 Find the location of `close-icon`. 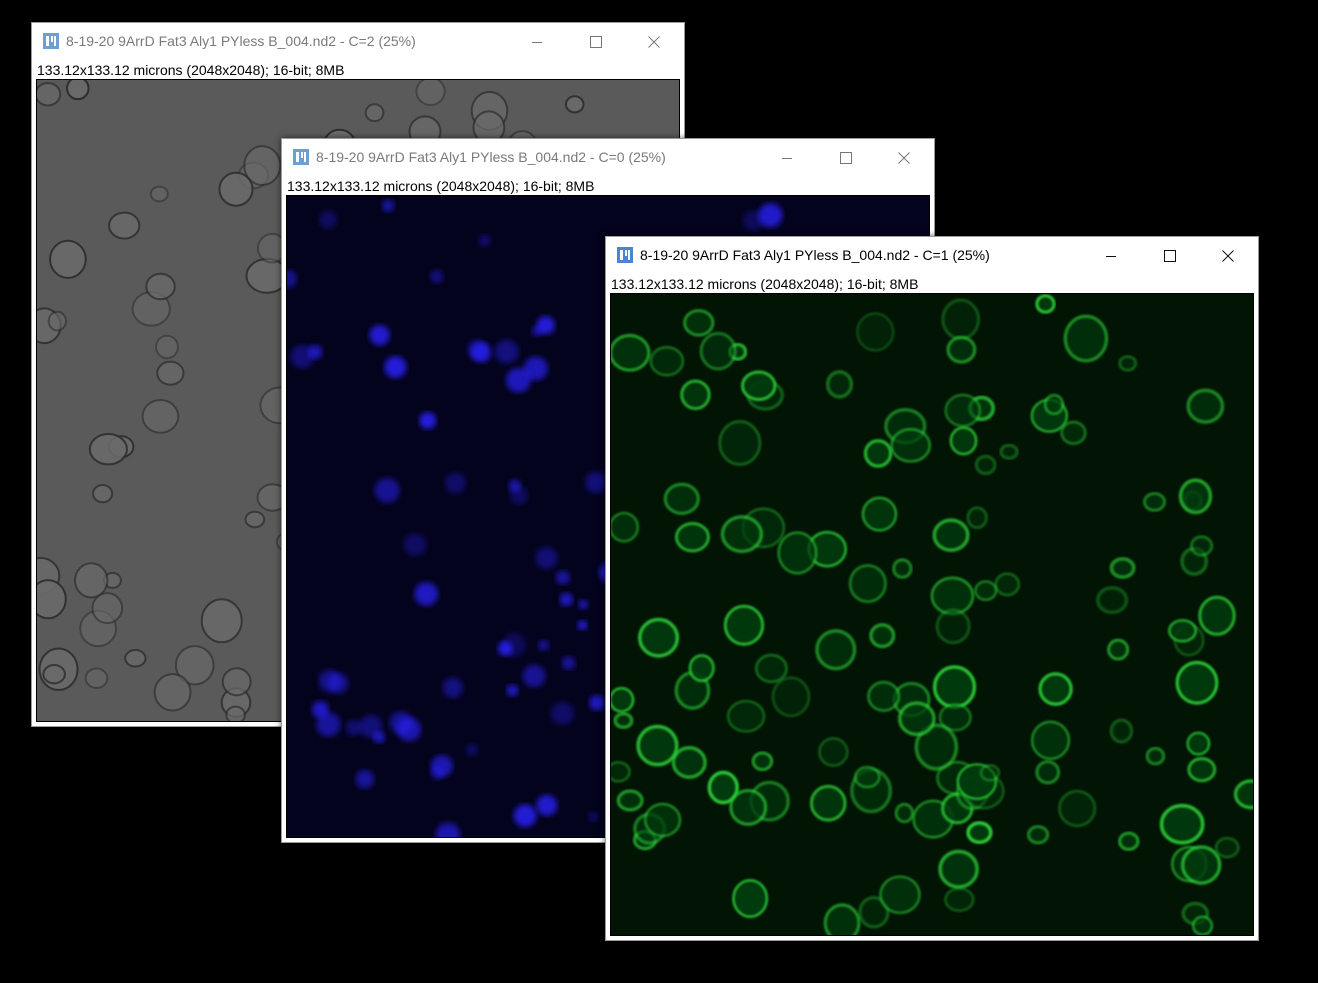

close-icon is located at coordinates (1228, 256).